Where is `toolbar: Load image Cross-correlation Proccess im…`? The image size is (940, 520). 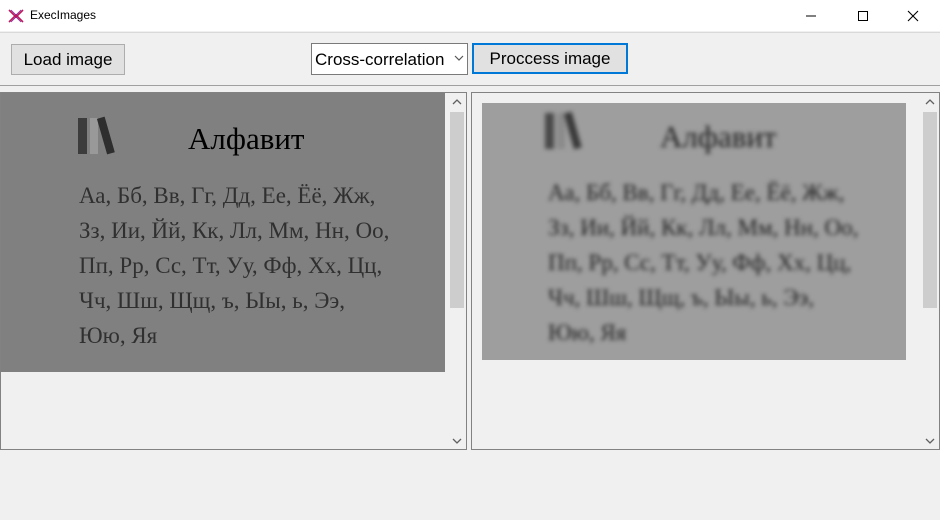 toolbar: Load image Cross-correlation Proccess im… is located at coordinates (470, 59).